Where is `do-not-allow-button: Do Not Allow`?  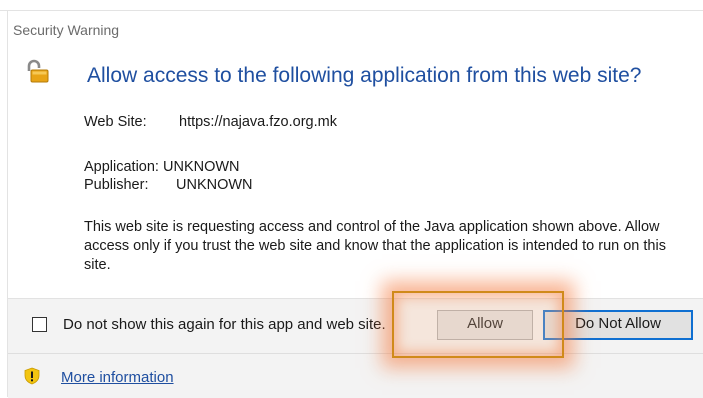 do-not-allow-button: Do Not Allow is located at coordinates (618, 325).